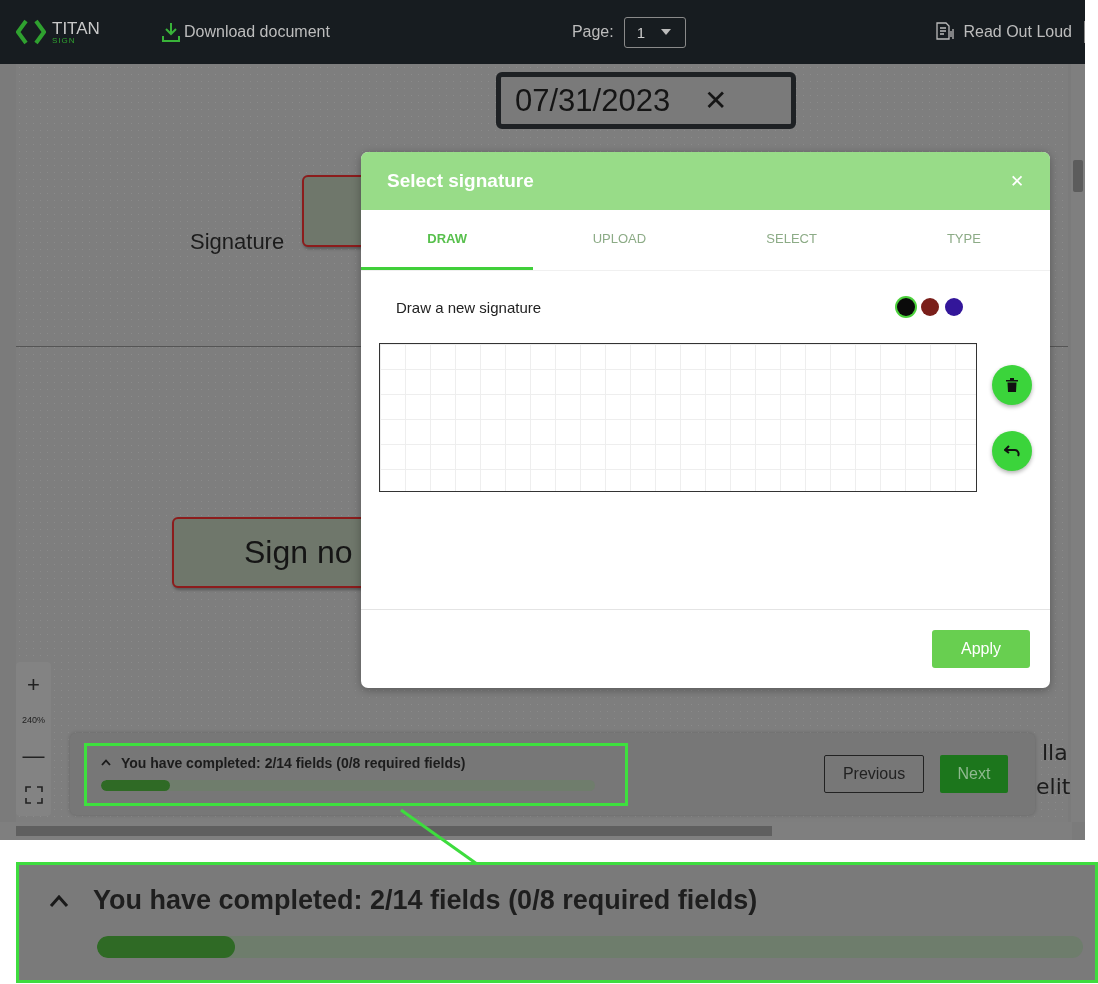 Image resolution: width=1098 pixels, height=984 pixels. What do you see at coordinates (33, 795) in the screenshot?
I see `fullscreen-icon` at bounding box center [33, 795].